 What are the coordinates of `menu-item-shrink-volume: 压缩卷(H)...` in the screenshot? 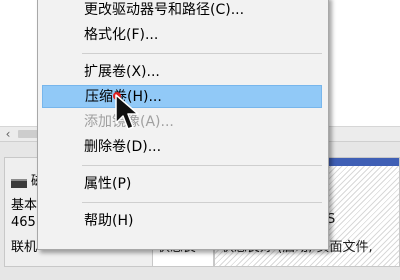 It's located at (182, 96).